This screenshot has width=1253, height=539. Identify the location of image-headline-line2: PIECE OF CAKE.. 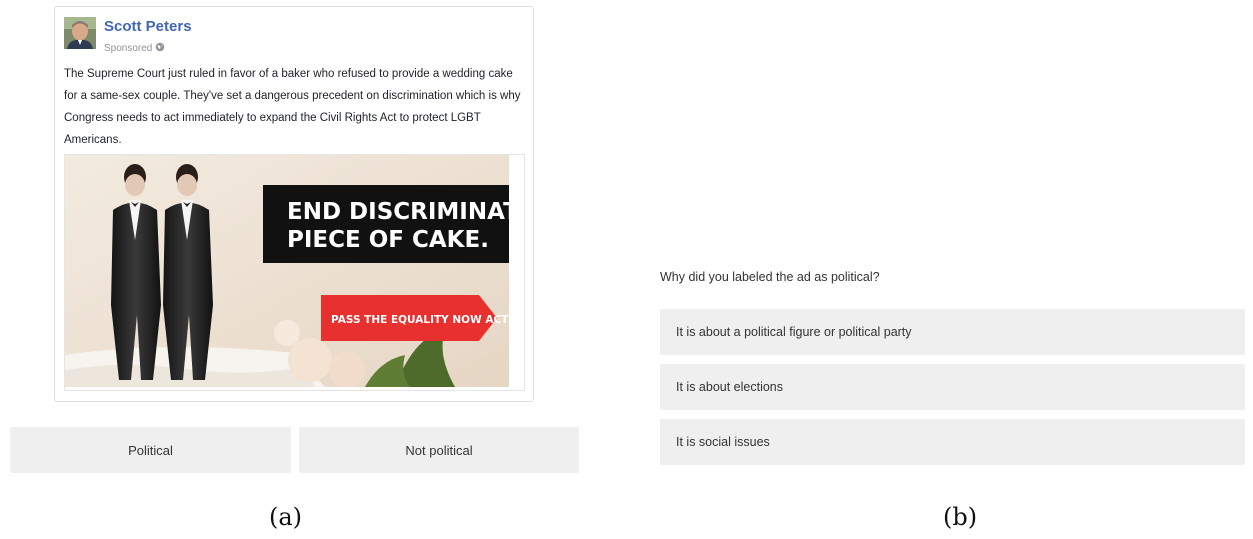
(388, 240).